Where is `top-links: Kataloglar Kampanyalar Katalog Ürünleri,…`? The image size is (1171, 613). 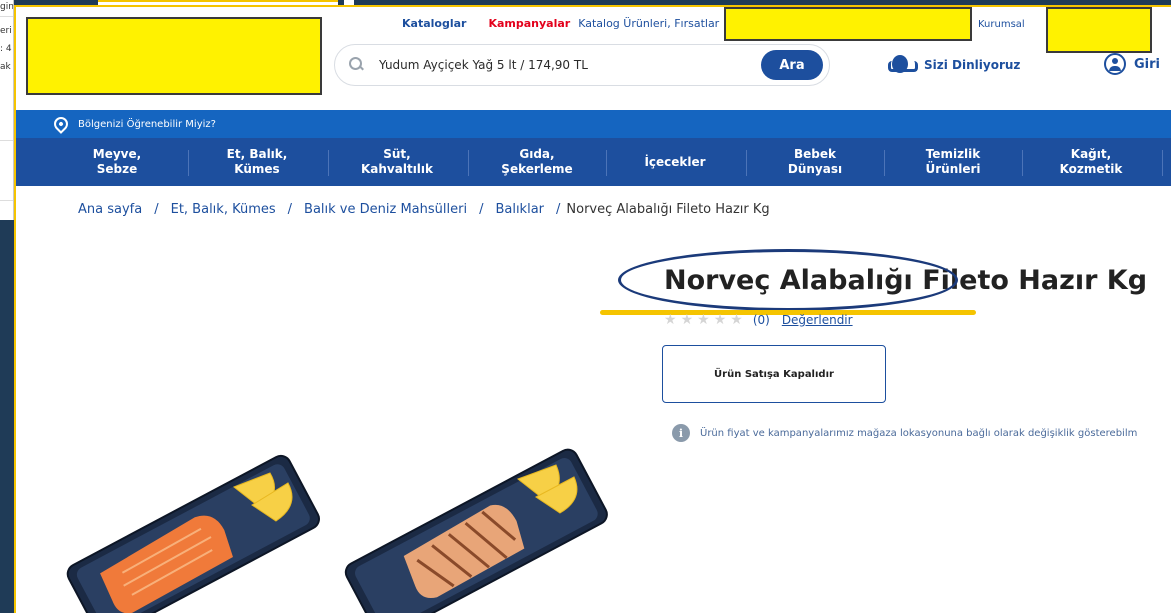 top-links: Kataloglar Kampanyalar Katalog Ürünleri,… is located at coordinates (560, 23).